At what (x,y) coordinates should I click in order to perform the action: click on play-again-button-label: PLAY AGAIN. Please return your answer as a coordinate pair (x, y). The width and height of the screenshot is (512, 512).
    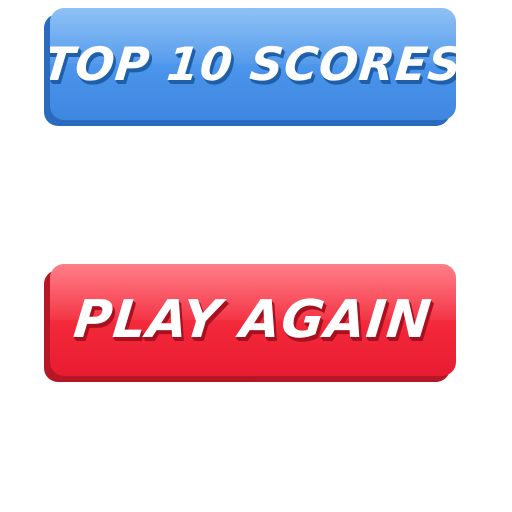
    Looking at the image, I should click on (253, 320).